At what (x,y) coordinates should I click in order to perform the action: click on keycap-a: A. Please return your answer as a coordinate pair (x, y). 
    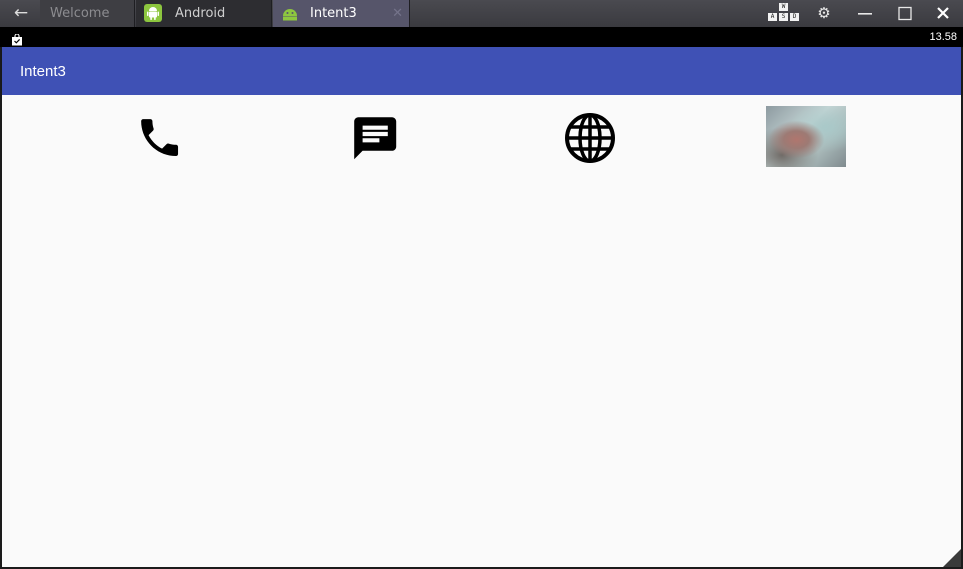
    Looking at the image, I should click on (772, 17).